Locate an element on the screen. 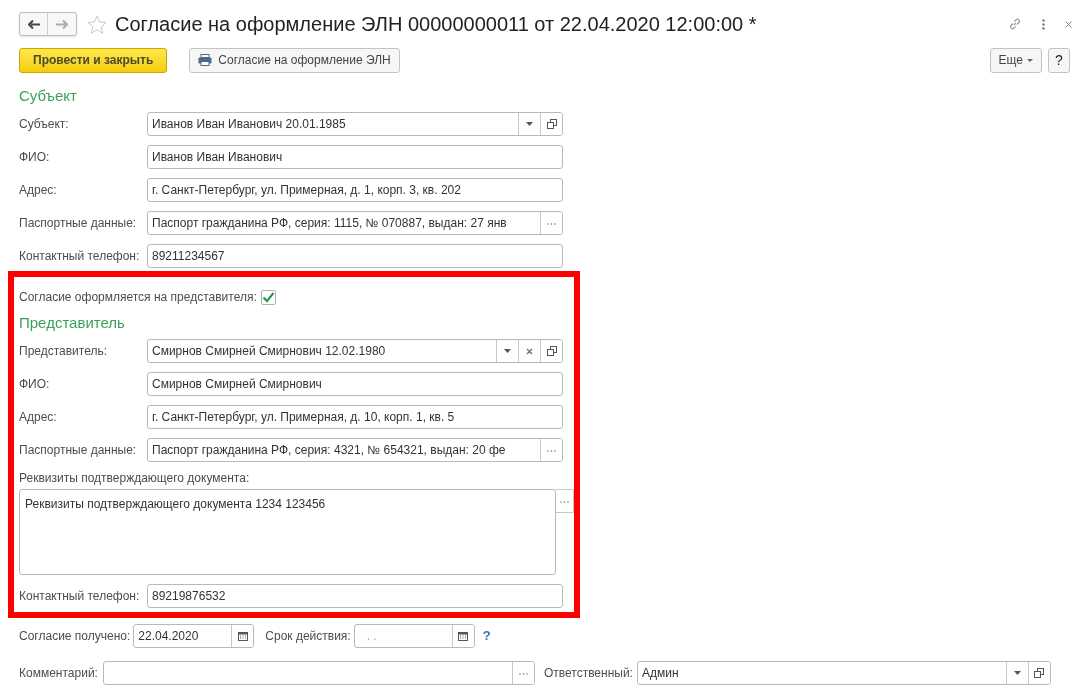 This screenshot has width=1076, height=693. field-label: Срок действия: is located at coordinates (308, 636).